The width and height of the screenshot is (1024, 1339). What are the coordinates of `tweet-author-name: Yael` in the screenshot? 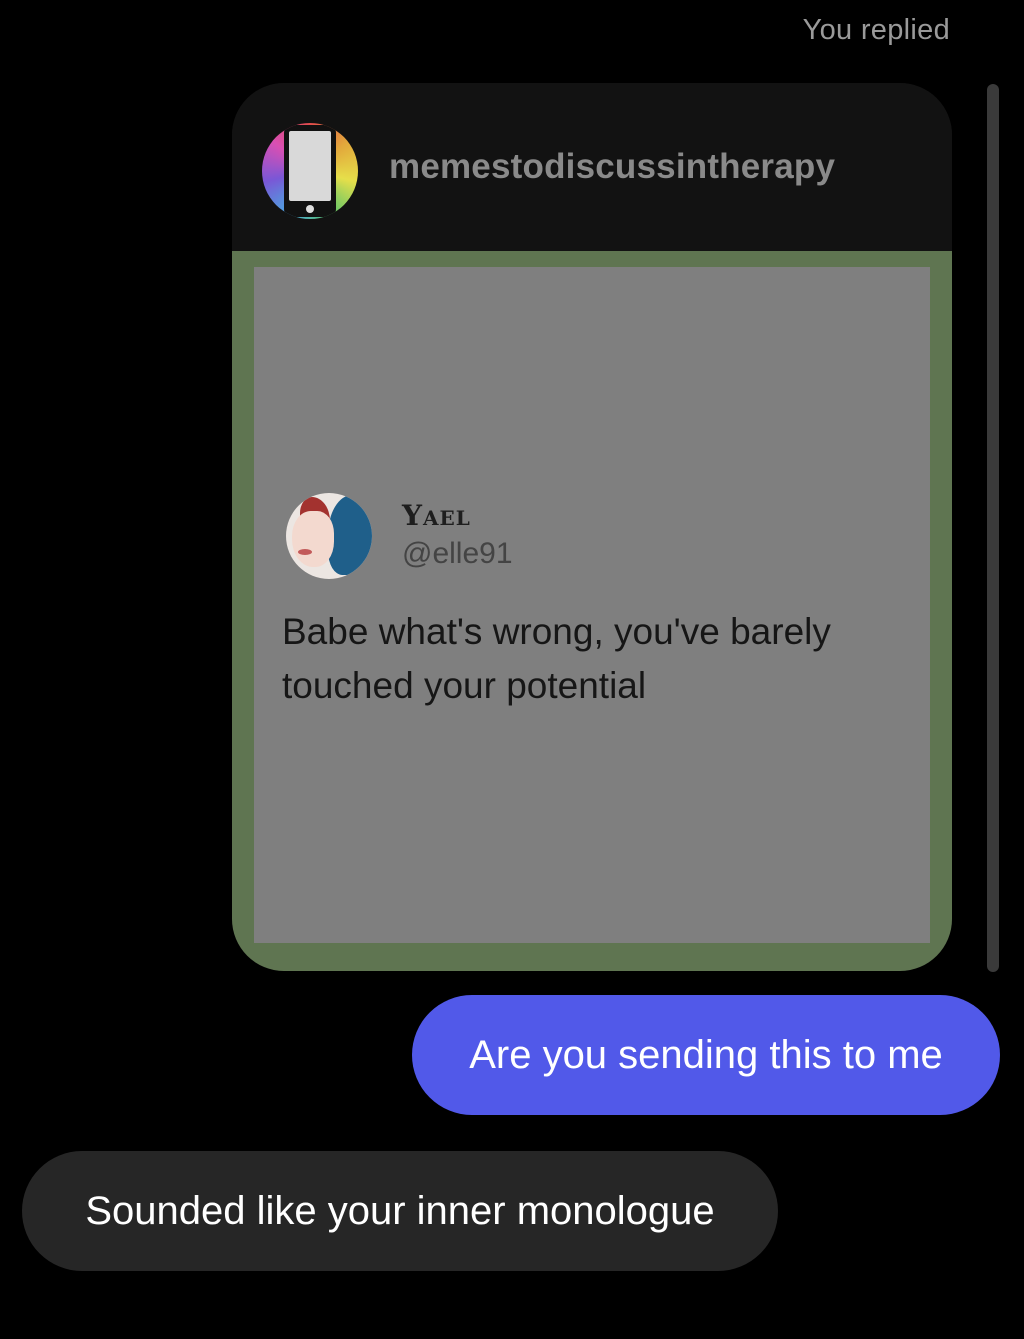 It's located at (436, 515).